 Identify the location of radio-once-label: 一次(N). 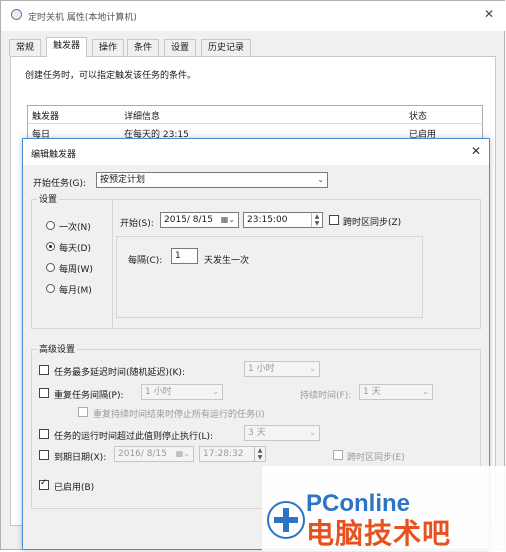
(75, 228).